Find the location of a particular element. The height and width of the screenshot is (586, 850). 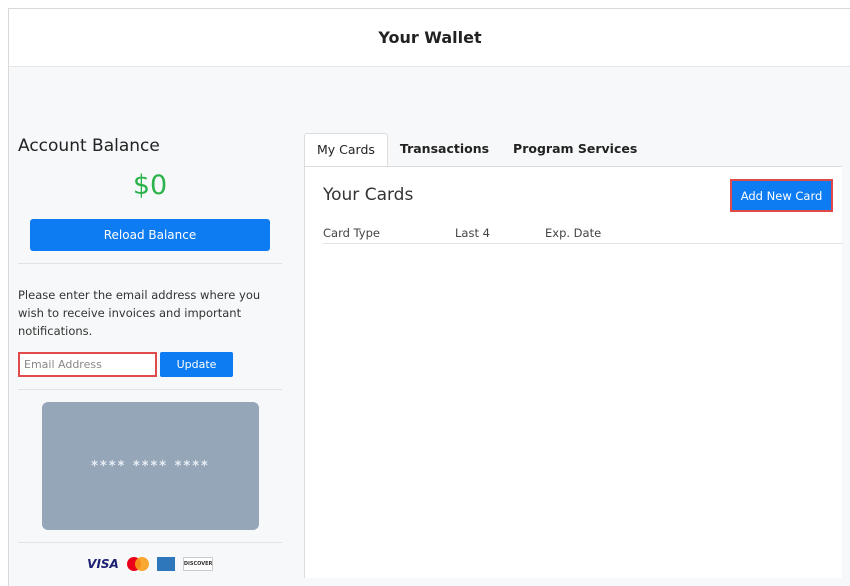

tab-transactions: Transactions is located at coordinates (444, 150).